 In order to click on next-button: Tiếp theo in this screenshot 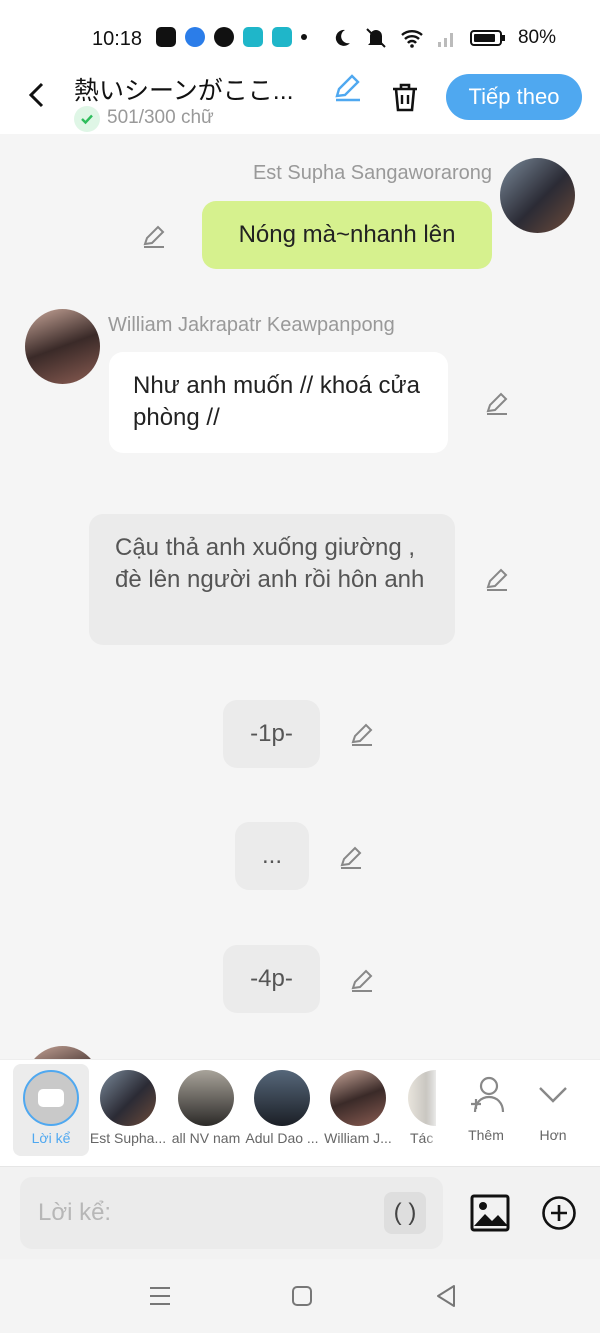, I will do `click(514, 97)`.